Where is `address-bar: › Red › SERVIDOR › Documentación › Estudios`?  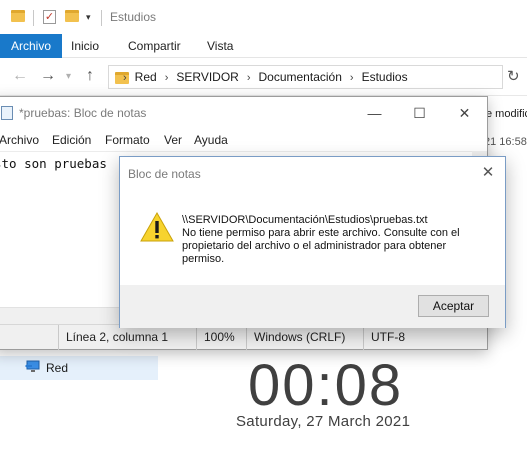 address-bar: › Red › SERVIDOR › Documentación › Estudios is located at coordinates (305, 77).